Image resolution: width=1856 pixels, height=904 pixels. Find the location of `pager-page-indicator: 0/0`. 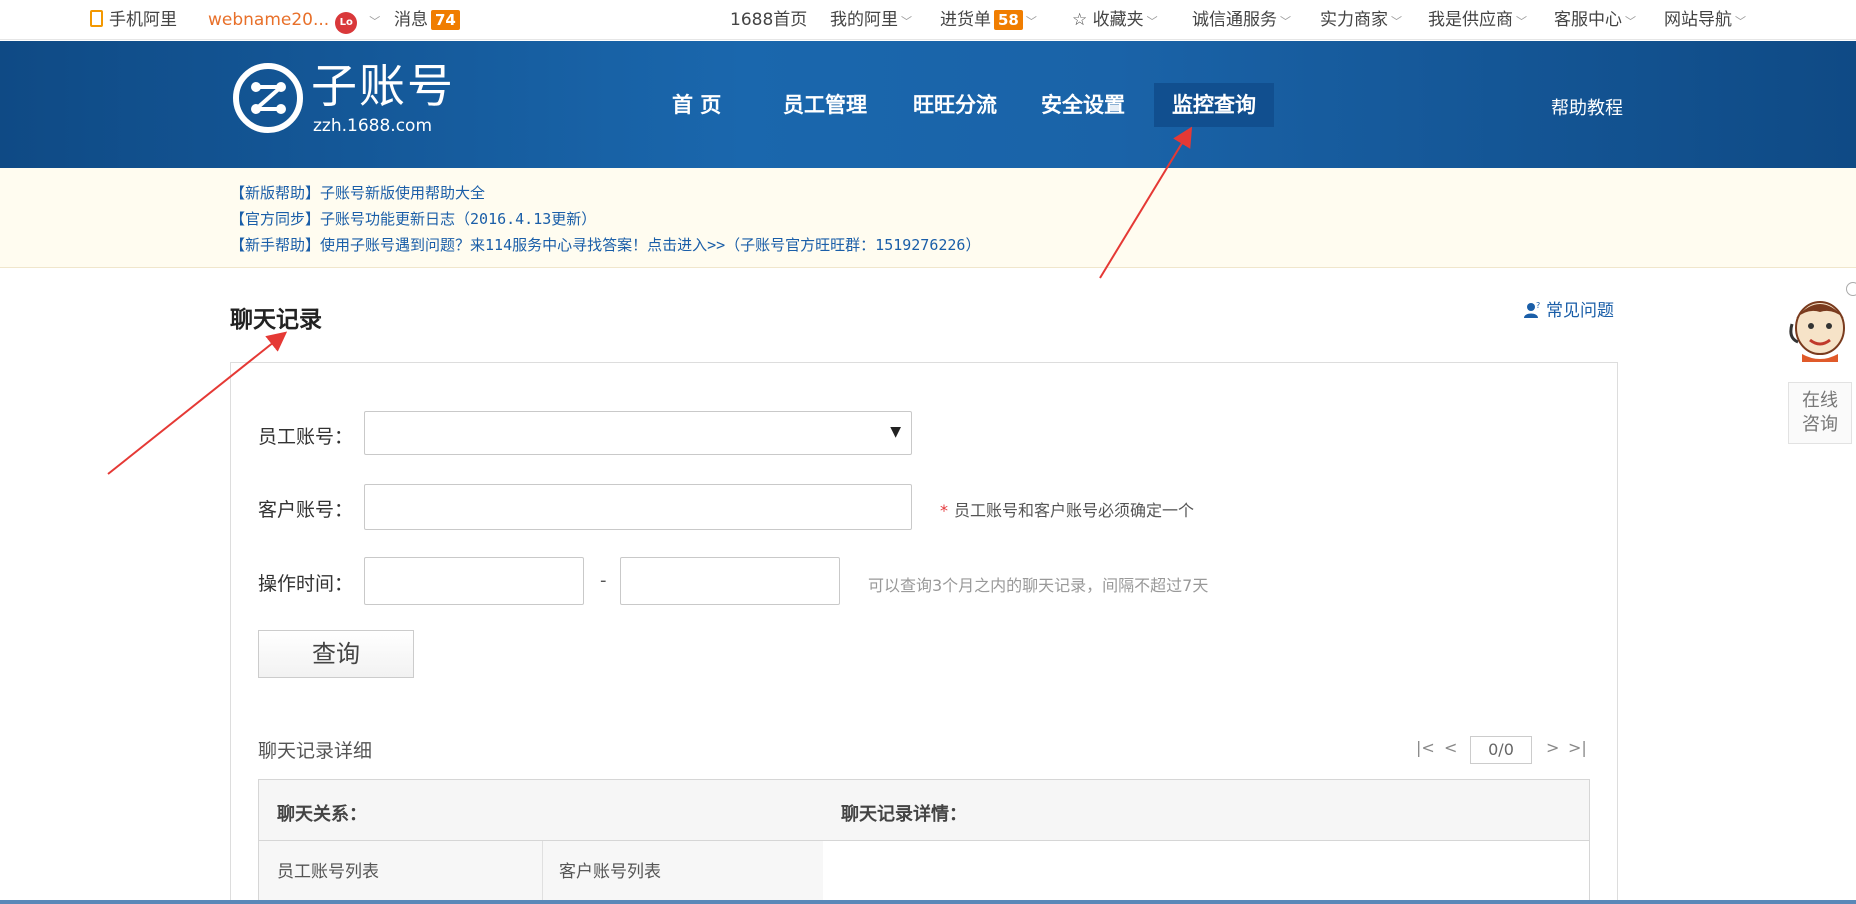

pager-page-indicator: 0/0 is located at coordinates (1501, 750).